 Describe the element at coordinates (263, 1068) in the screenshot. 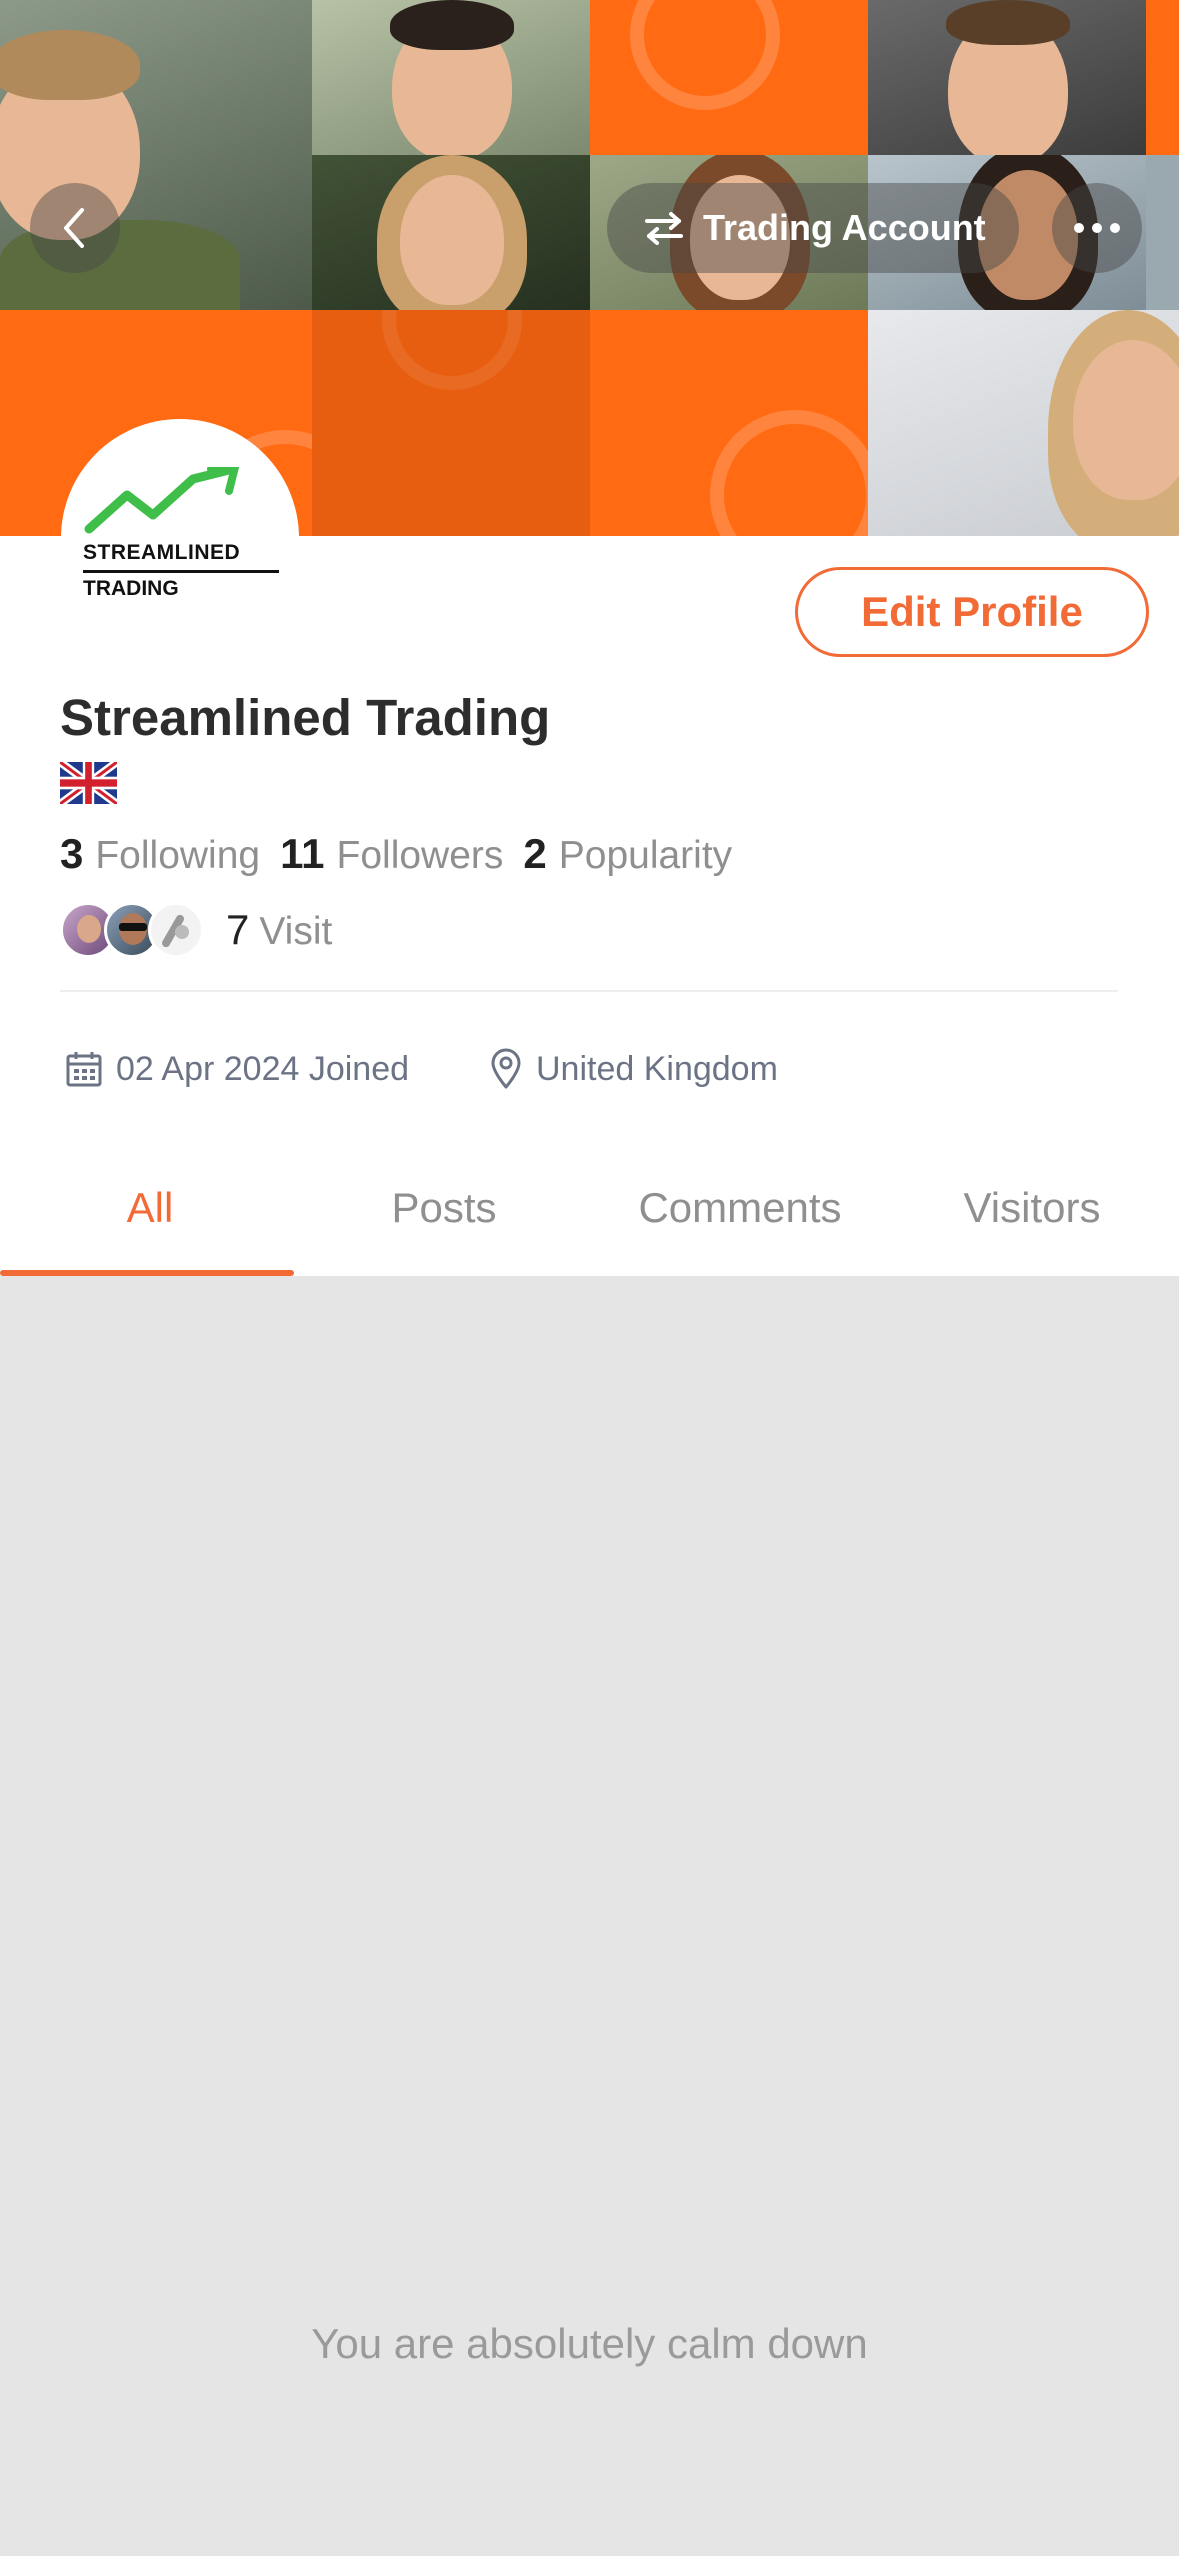

I see `joined-date-text: 02 Apr 2024 Joined` at that location.